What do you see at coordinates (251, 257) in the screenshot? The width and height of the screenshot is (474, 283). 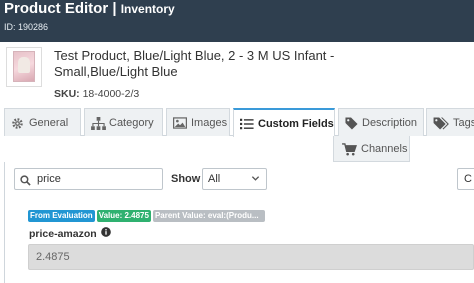 I see `price-amazon-input: 2.4875` at bounding box center [251, 257].